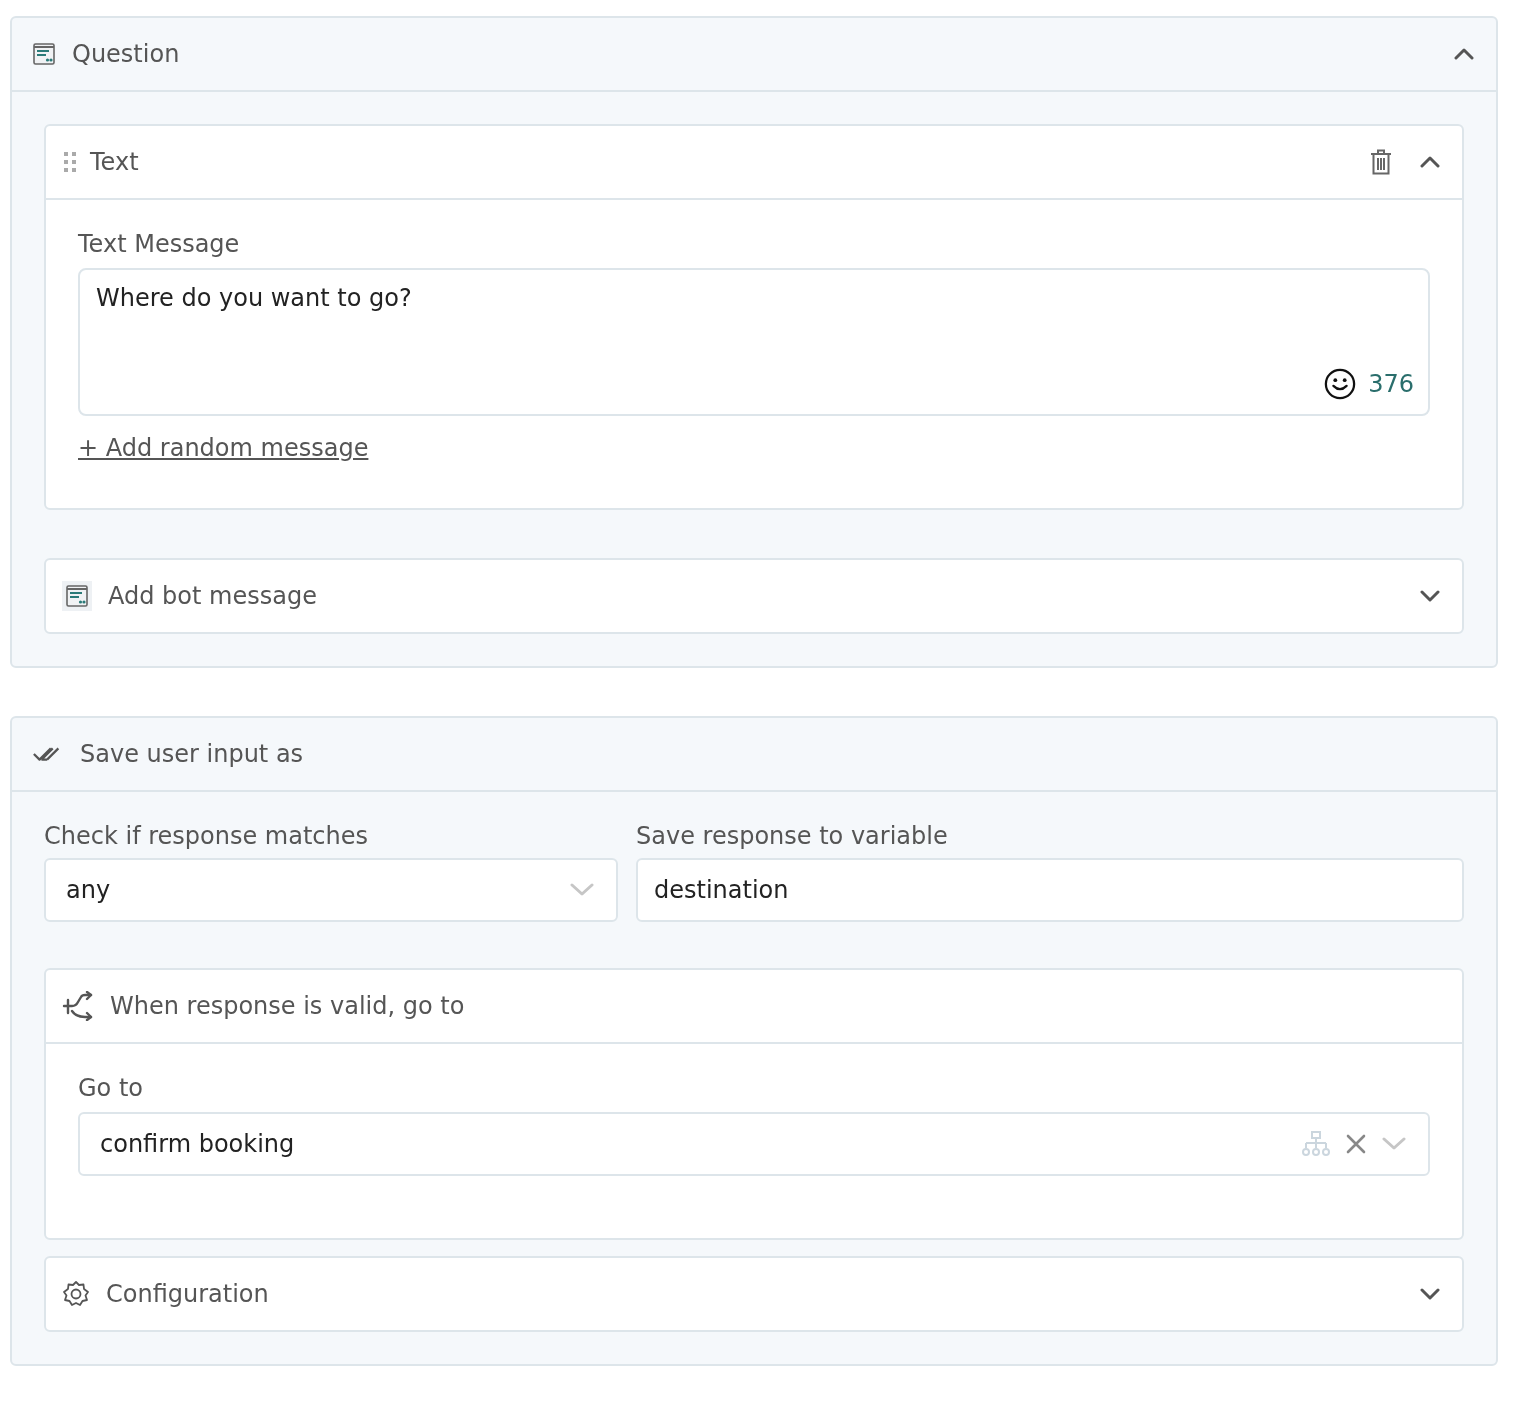 Image resolution: width=1514 pixels, height=1424 pixels. What do you see at coordinates (754, 163) in the screenshot?
I see `block-header: Text` at bounding box center [754, 163].